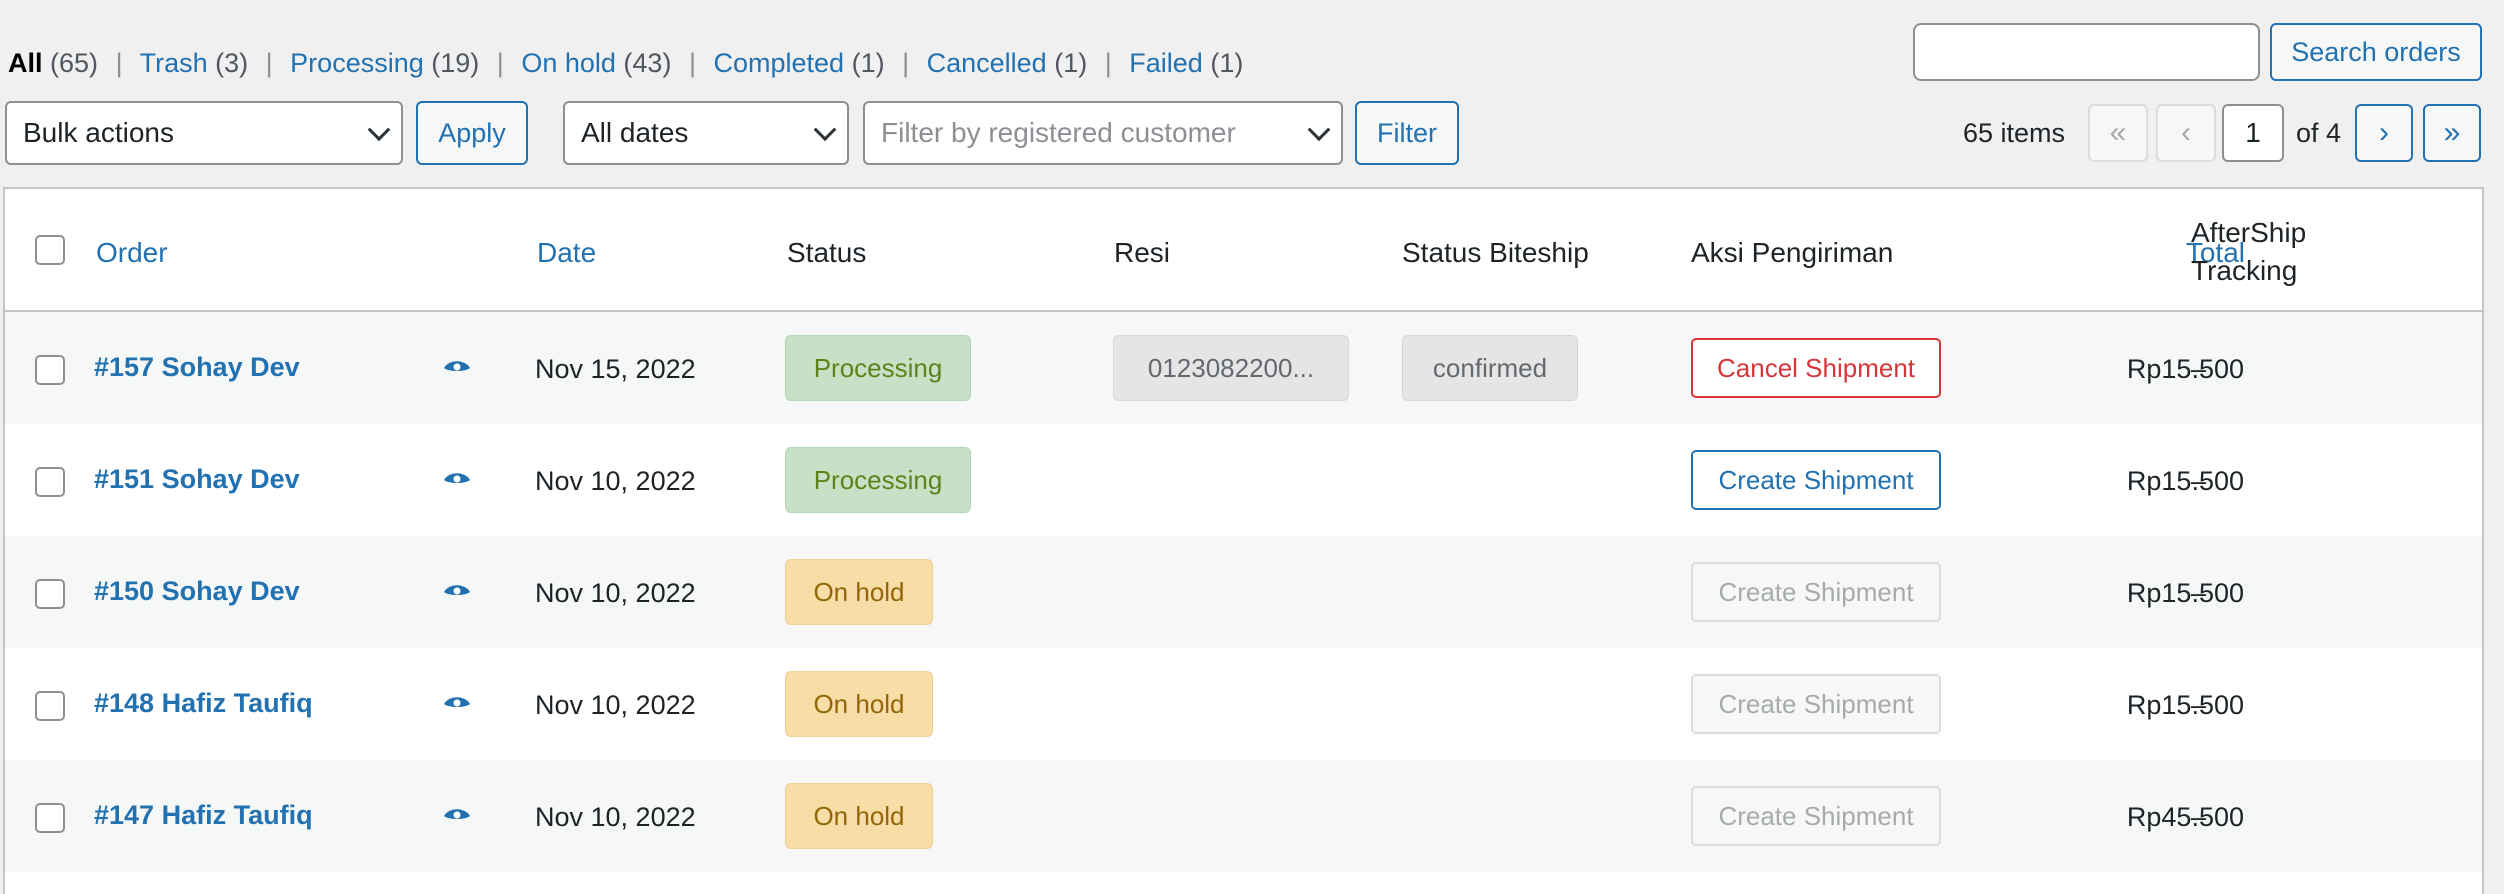  Describe the element at coordinates (2014, 133) in the screenshot. I see `items-count: 65 items` at that location.